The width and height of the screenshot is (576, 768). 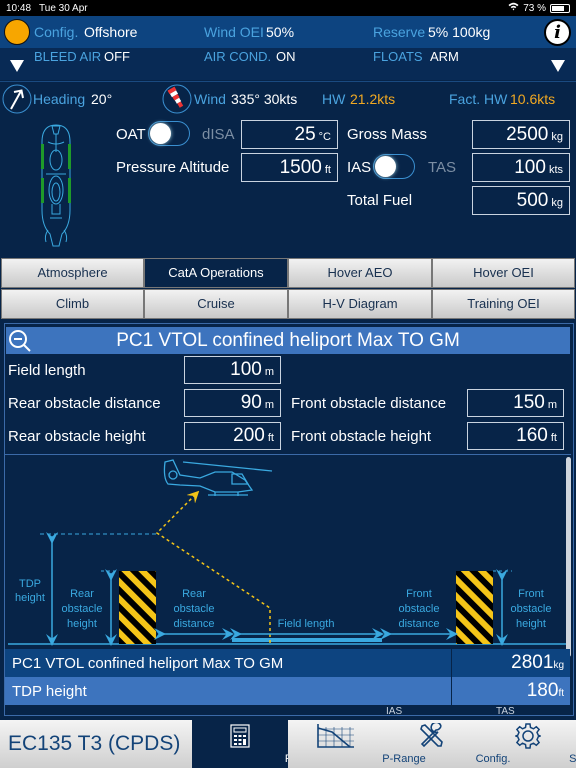 I want to click on rear-obstacle-distance-label: Rear obstacle distance, so click(x=84, y=403).